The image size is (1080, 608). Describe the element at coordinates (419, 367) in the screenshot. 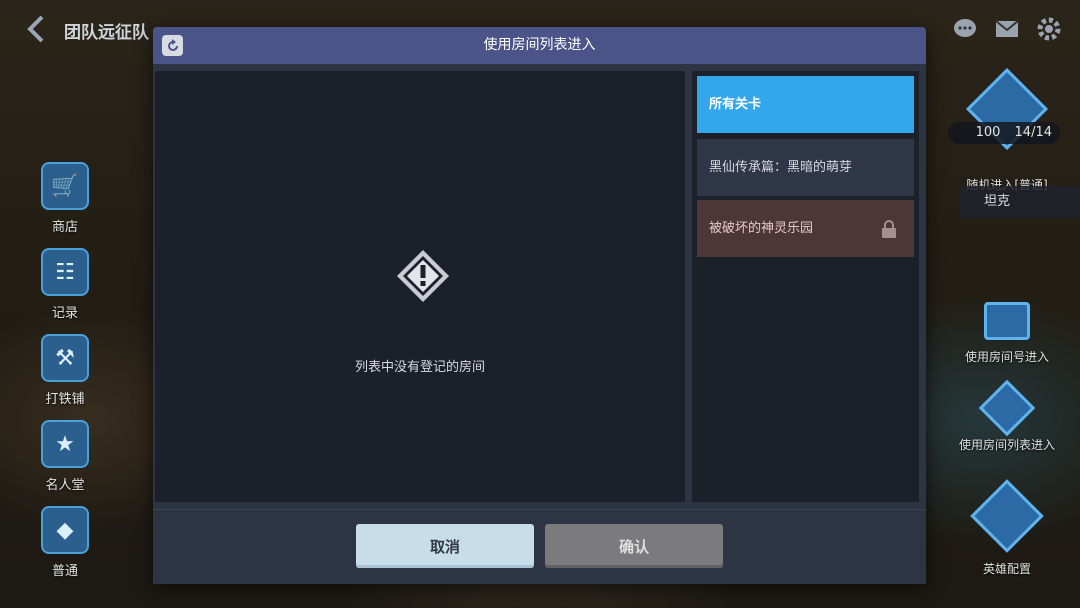

I see `empty-list-message: 列表中没有登记的房间` at that location.